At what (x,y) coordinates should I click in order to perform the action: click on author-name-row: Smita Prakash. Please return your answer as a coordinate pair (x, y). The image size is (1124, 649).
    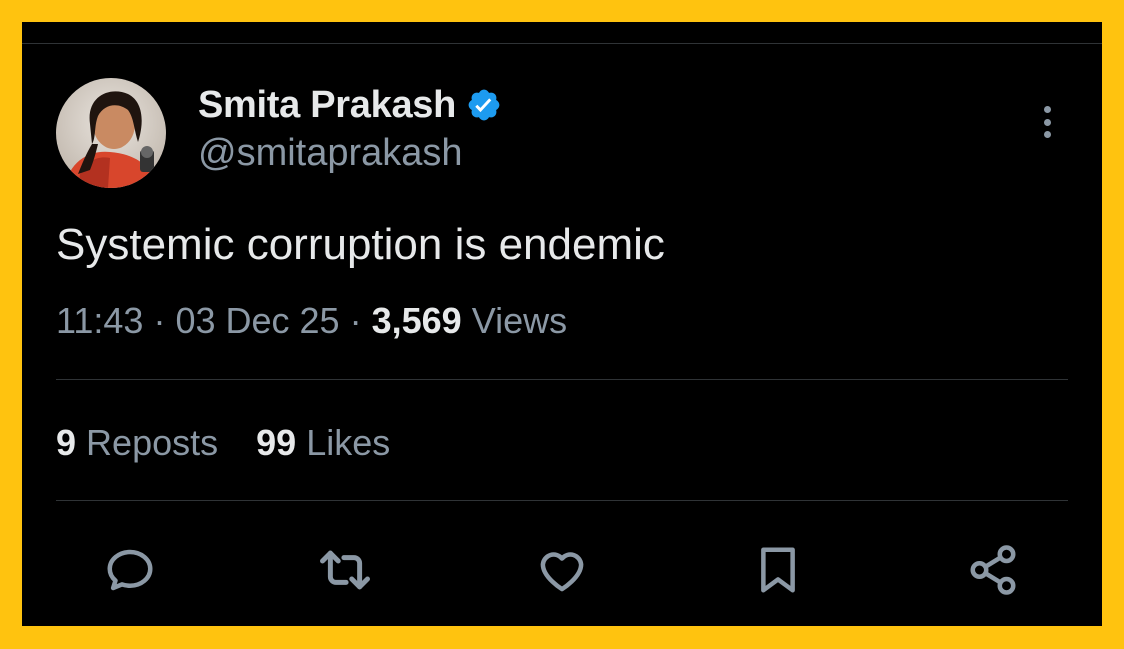
    Looking at the image, I should click on (350, 105).